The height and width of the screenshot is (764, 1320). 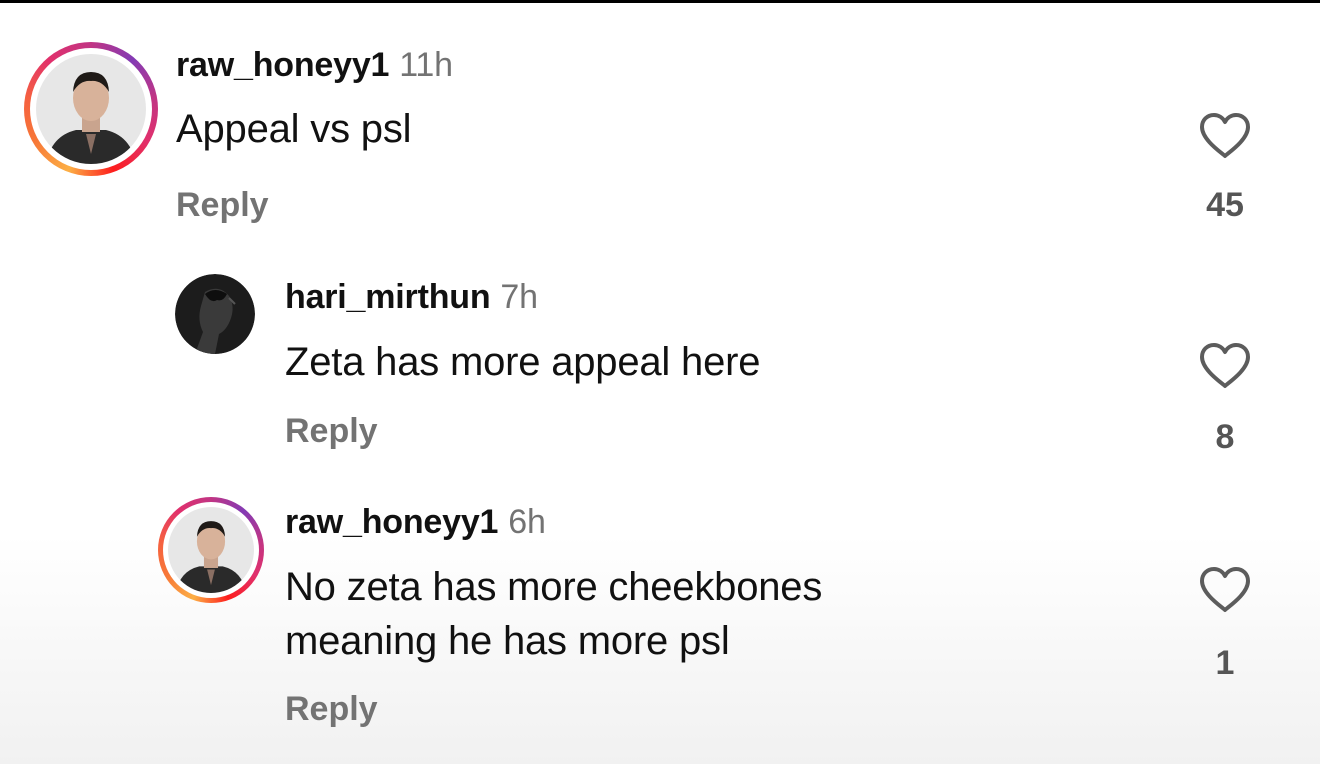 What do you see at coordinates (391, 522) in the screenshot?
I see `username-text: raw_honeyy1` at bounding box center [391, 522].